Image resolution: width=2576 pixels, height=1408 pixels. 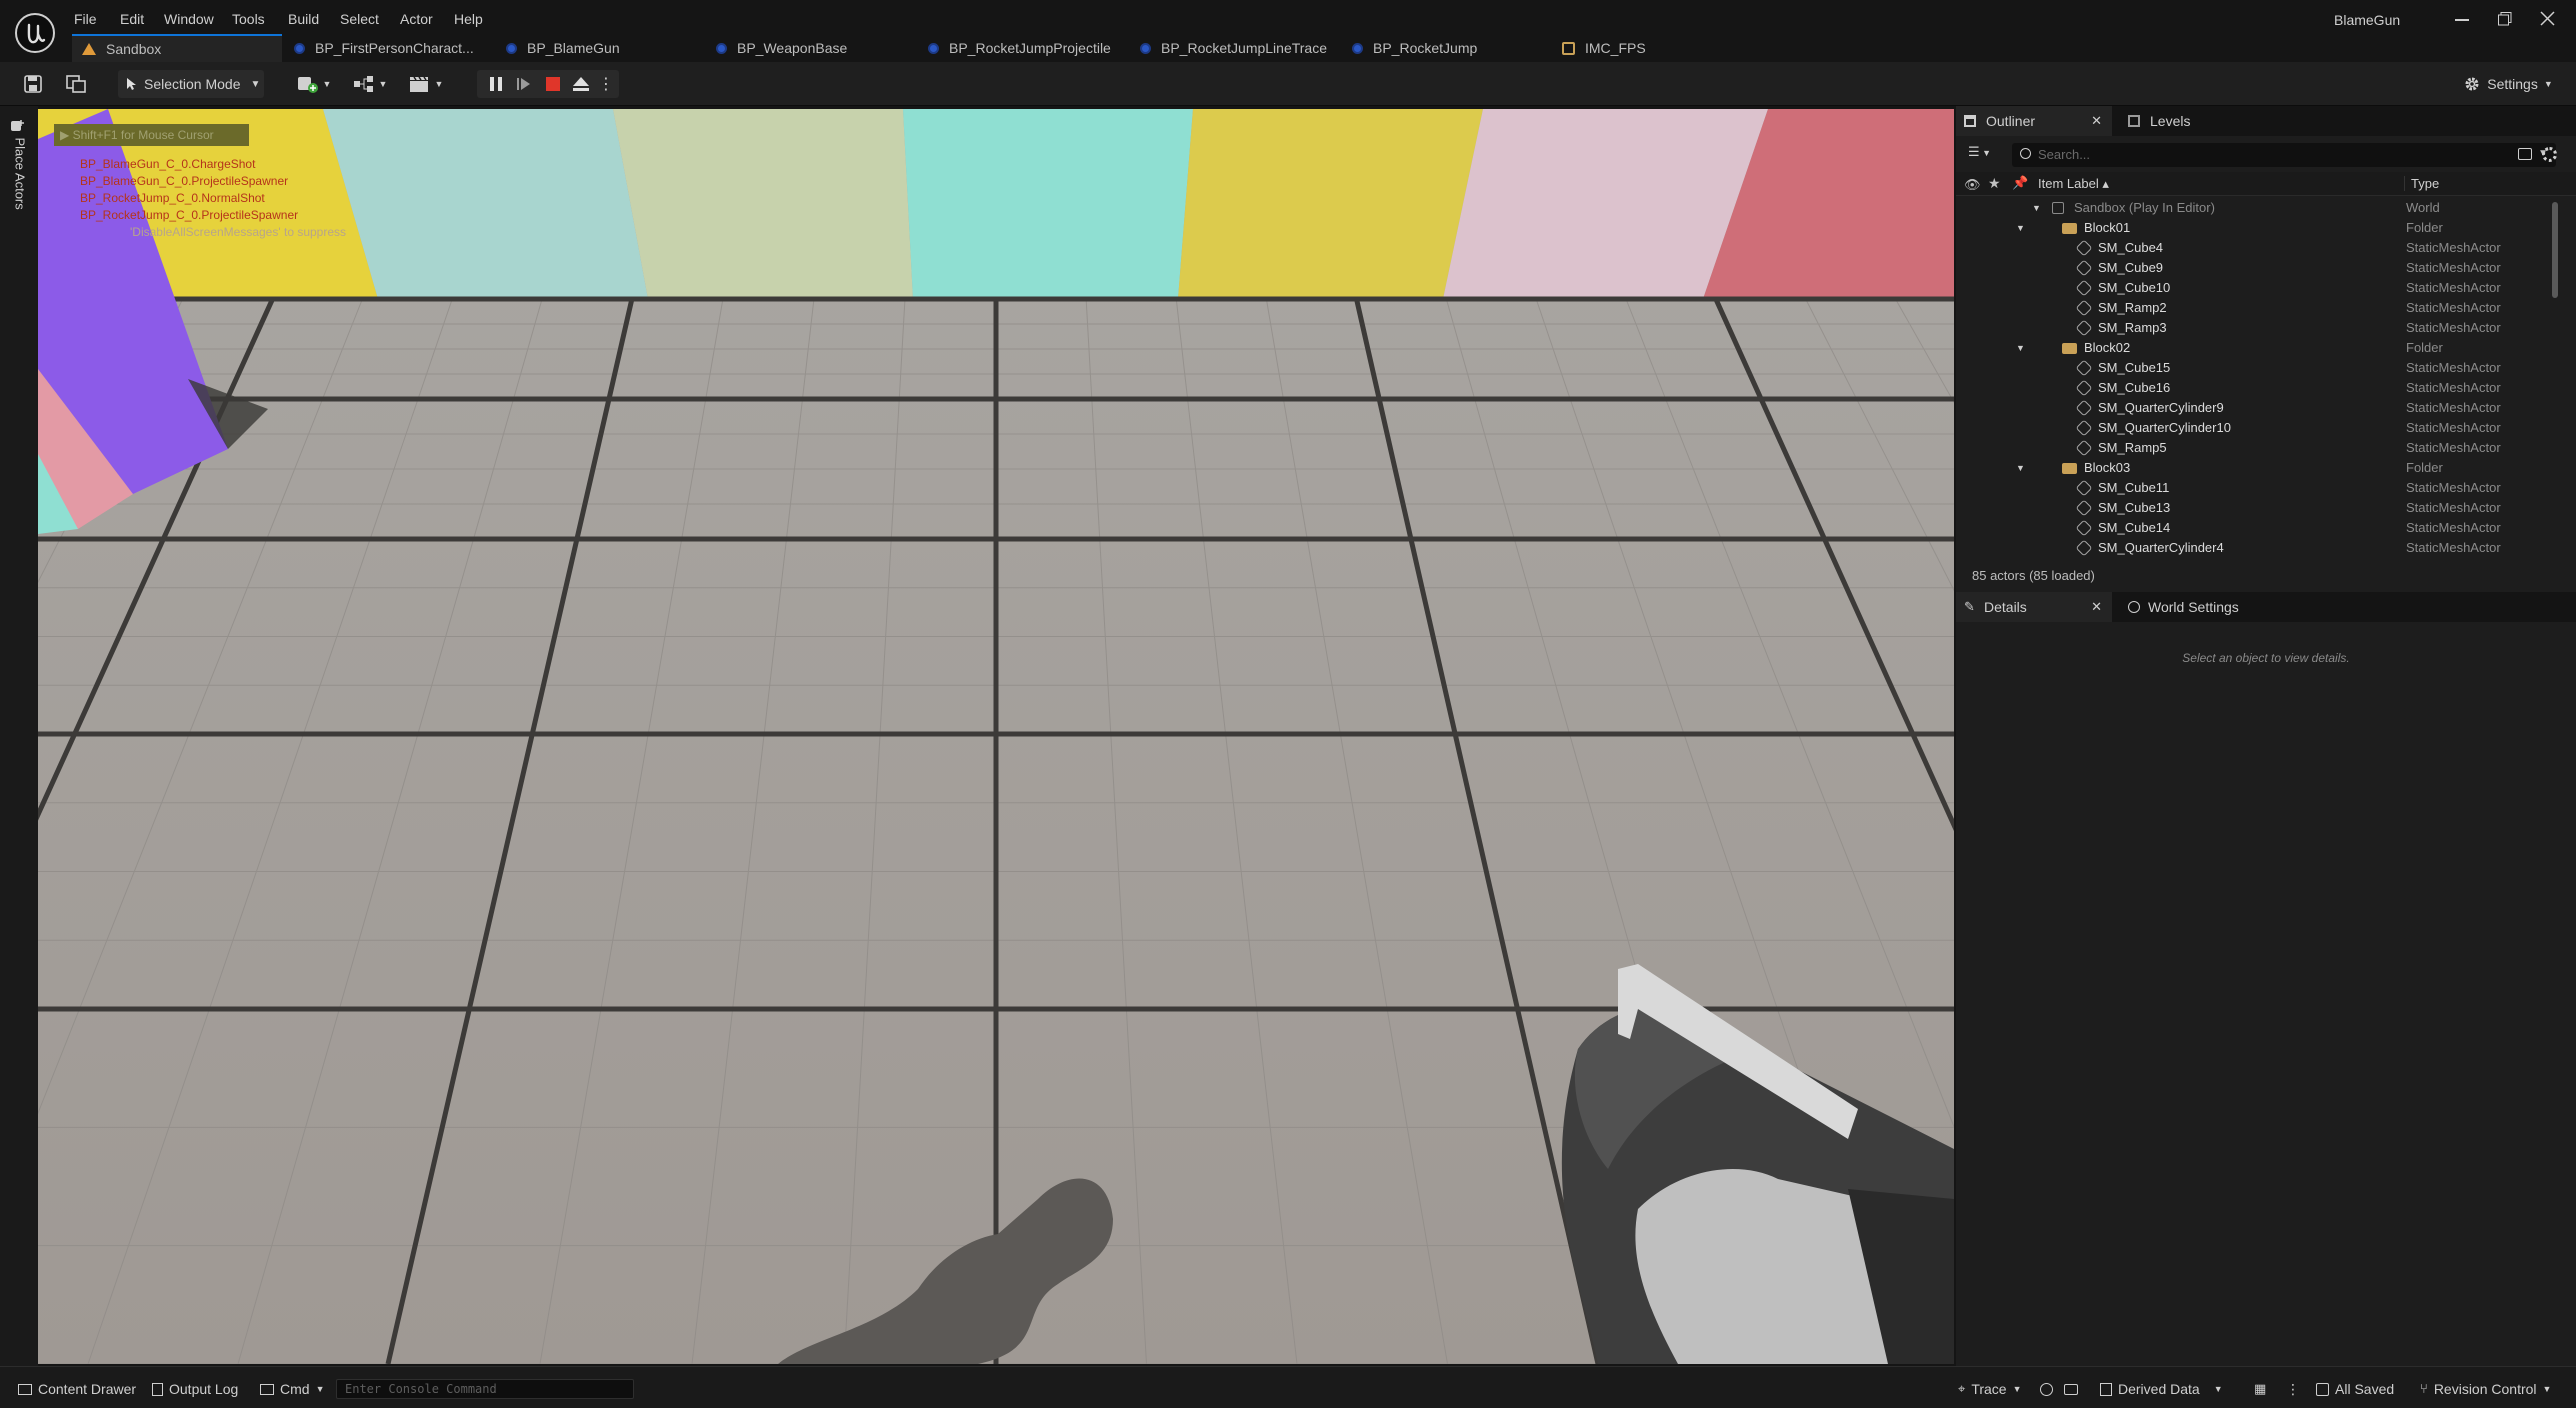 What do you see at coordinates (132, 19) in the screenshot?
I see `menu-edit: Edit` at bounding box center [132, 19].